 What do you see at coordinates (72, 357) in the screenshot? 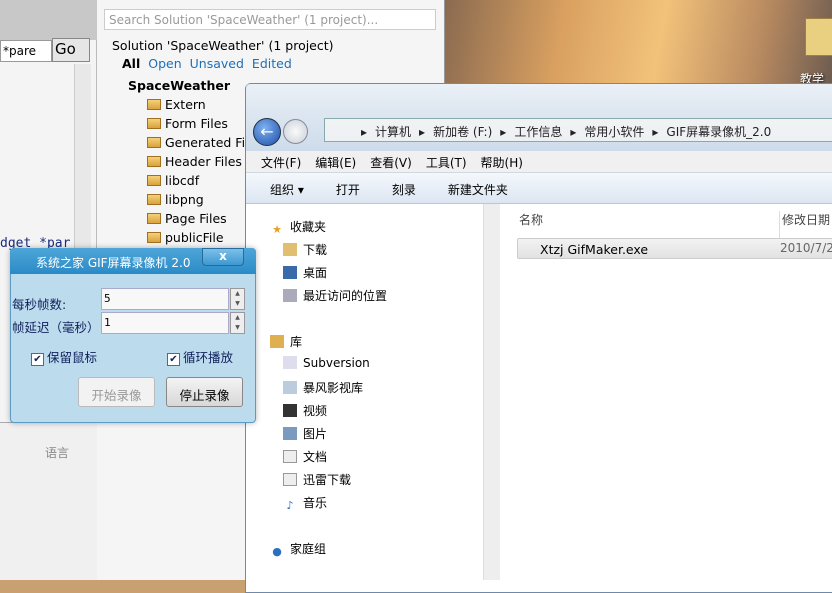
I see `checkbox-label: 保留鼠标` at bounding box center [72, 357].